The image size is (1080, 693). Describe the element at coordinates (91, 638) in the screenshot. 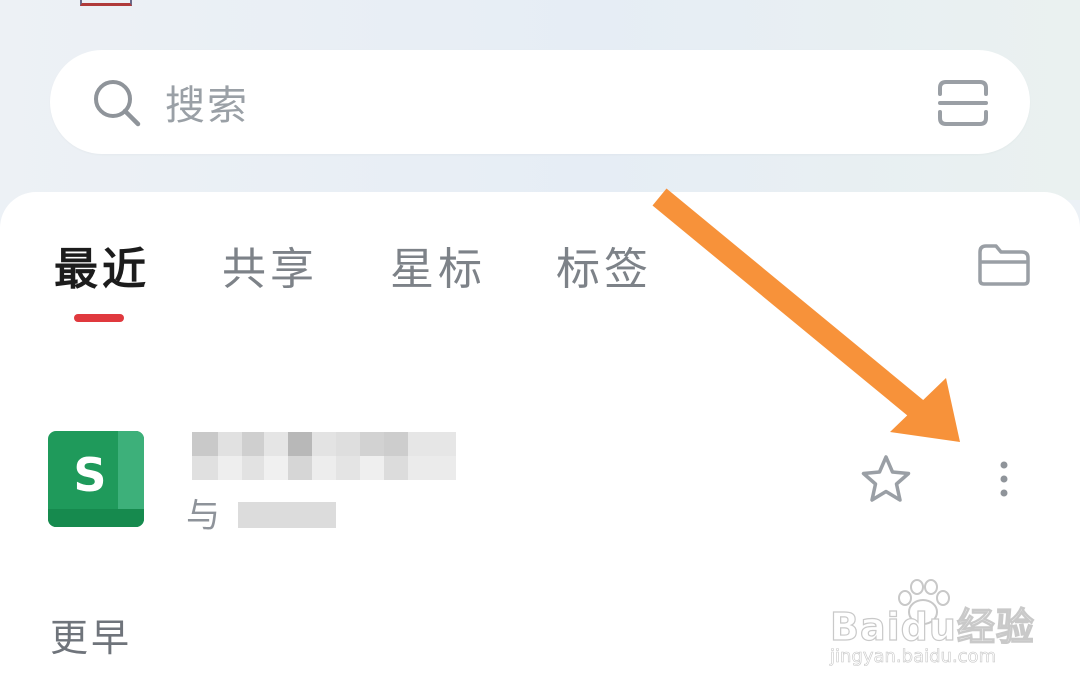

I see `section-earlier-label: 更早` at that location.